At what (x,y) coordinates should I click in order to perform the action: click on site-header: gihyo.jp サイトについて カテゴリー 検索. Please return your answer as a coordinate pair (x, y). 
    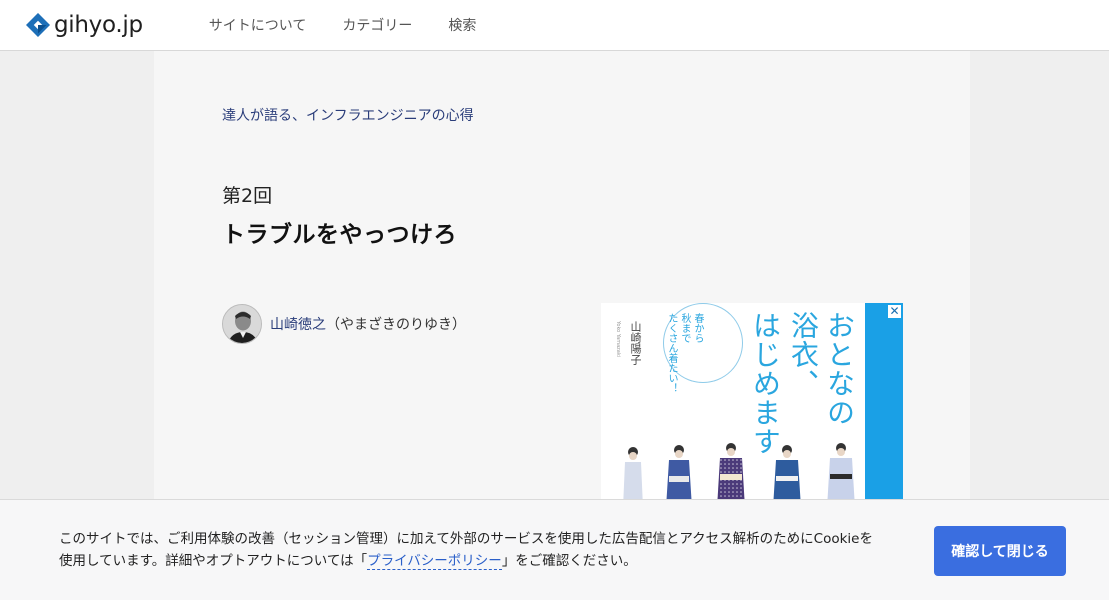
    Looking at the image, I should click on (554, 25).